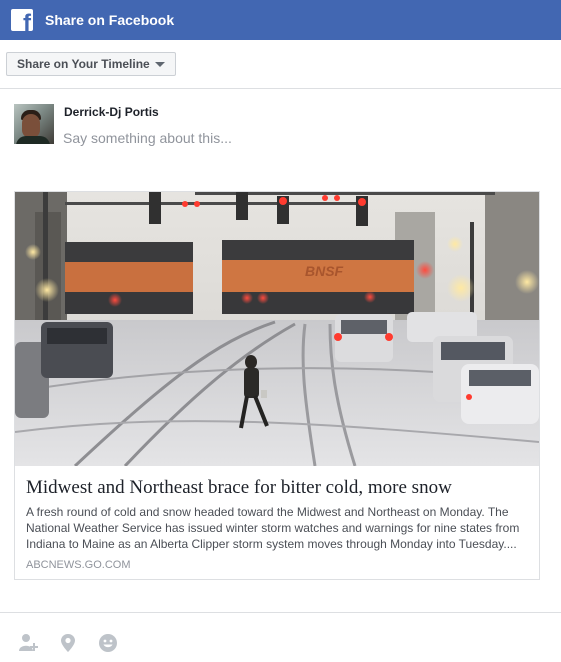 The width and height of the screenshot is (561, 662). What do you see at coordinates (78, 565) in the screenshot?
I see `link-preview-domain: ABCNEWS.GO.COM` at bounding box center [78, 565].